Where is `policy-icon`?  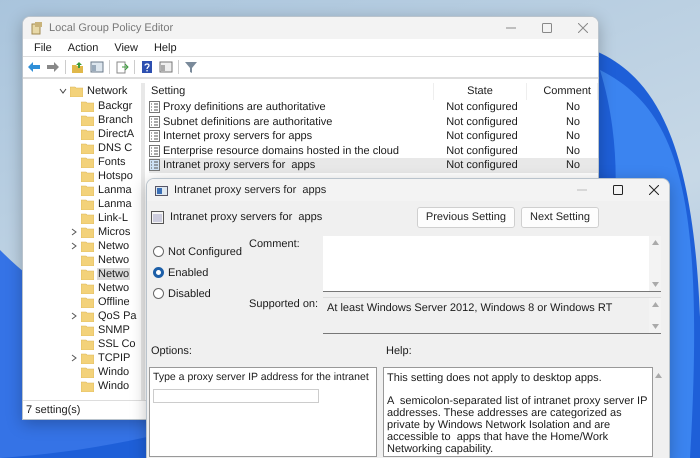
policy-icon is located at coordinates (157, 217).